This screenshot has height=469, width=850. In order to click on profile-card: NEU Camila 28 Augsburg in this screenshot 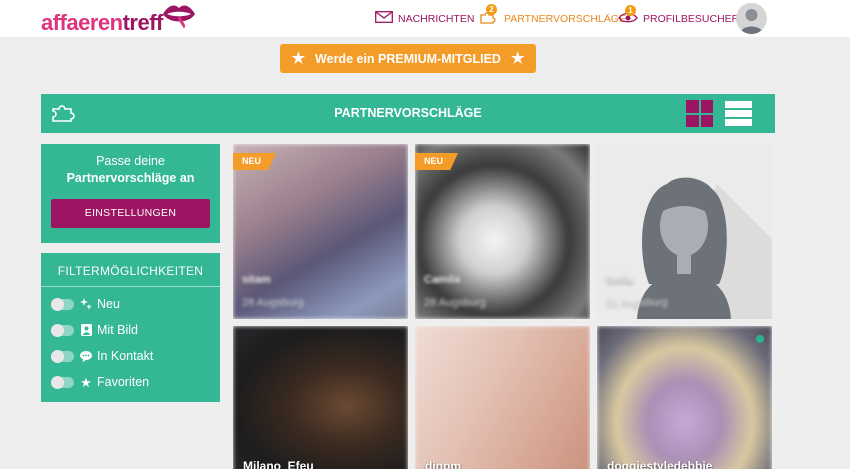, I will do `click(502, 231)`.